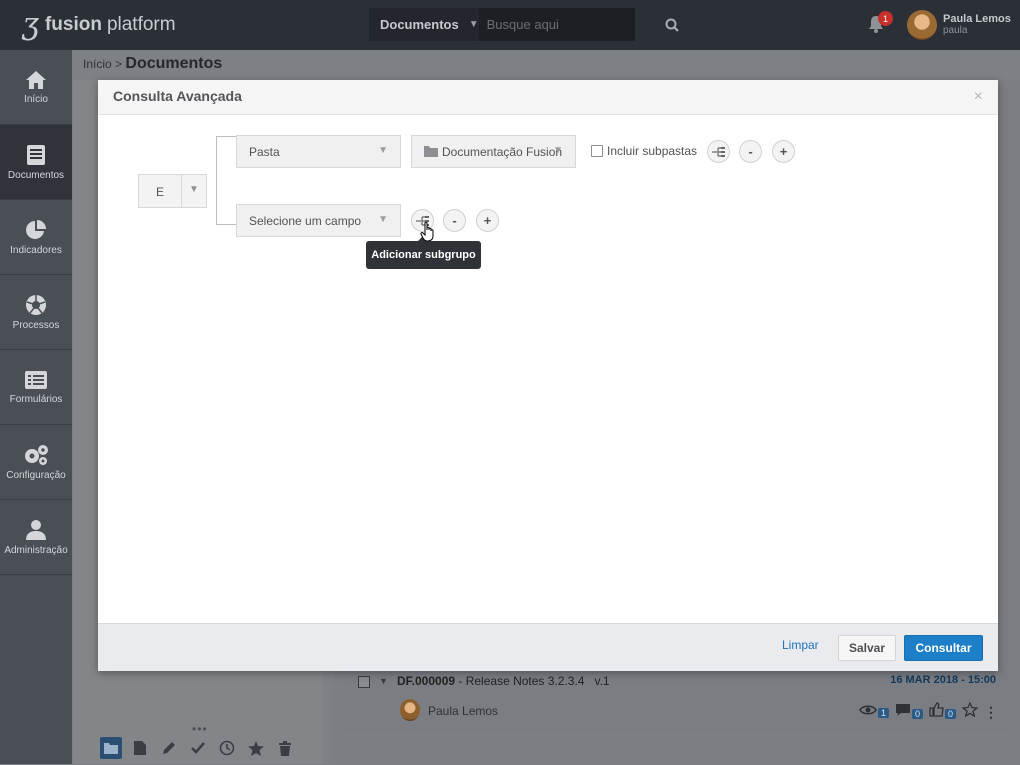  What do you see at coordinates (172, 191) in the screenshot?
I see `group-operator-select: E ▼` at bounding box center [172, 191].